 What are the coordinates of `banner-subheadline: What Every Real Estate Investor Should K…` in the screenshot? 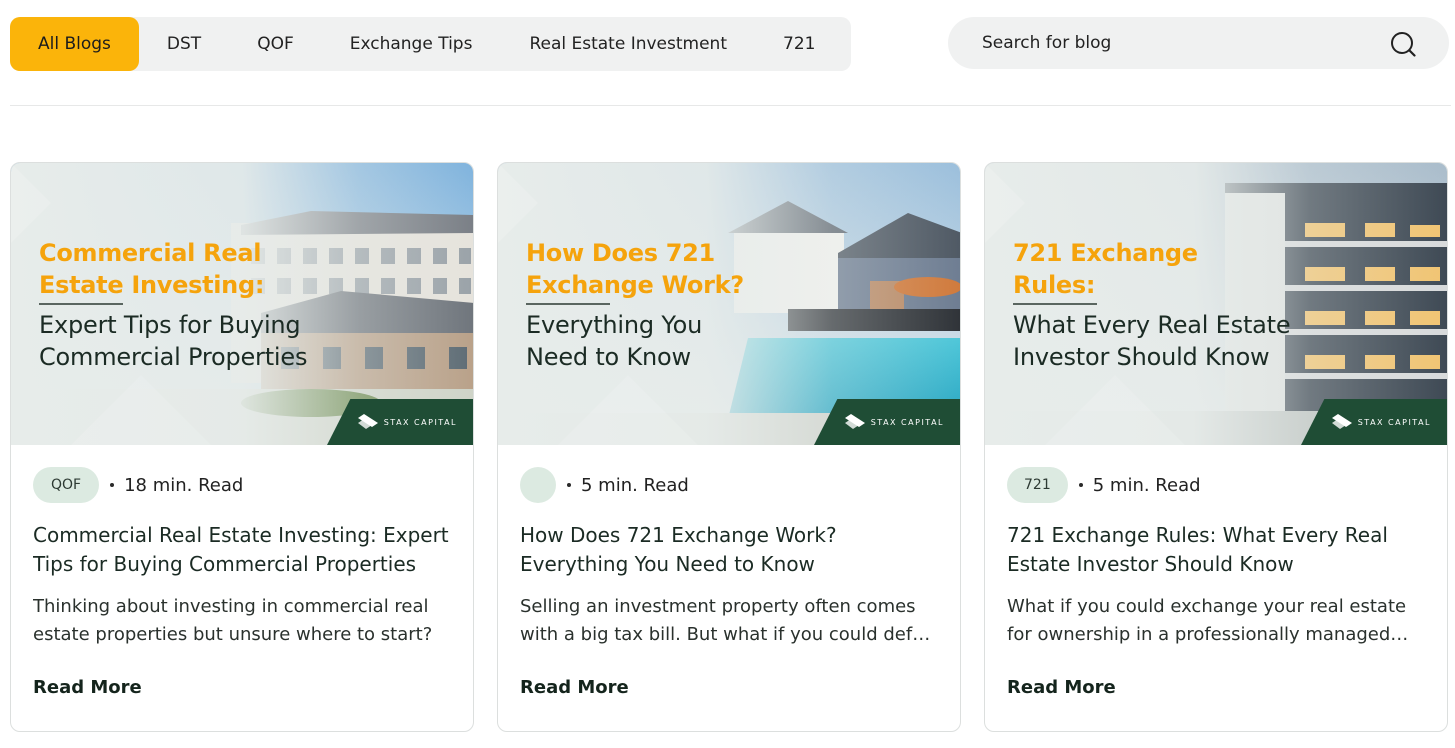 It's located at (1152, 341).